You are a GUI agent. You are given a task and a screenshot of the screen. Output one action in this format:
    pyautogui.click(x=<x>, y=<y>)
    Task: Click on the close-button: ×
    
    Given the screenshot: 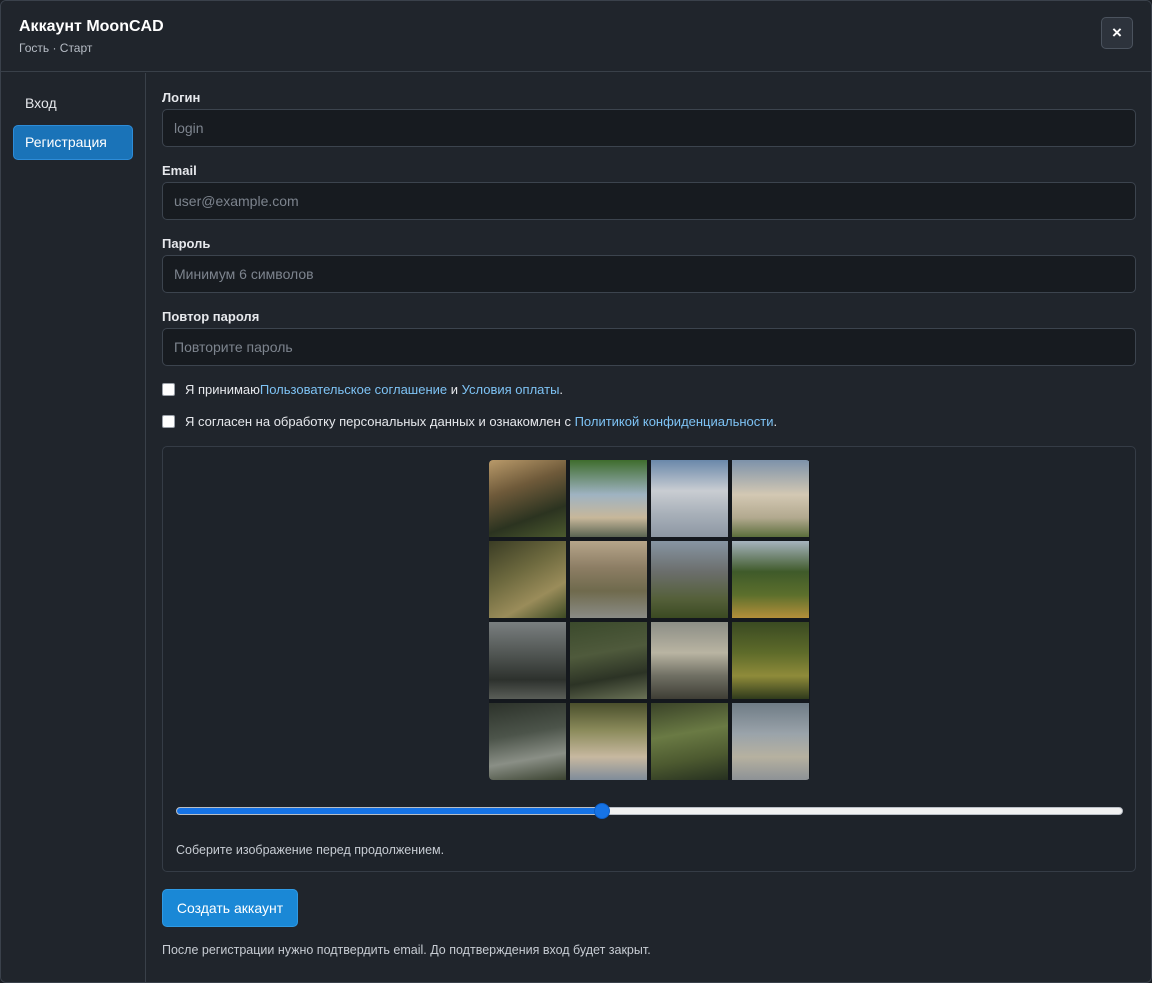 What is the action you would take?
    pyautogui.click(x=1117, y=33)
    